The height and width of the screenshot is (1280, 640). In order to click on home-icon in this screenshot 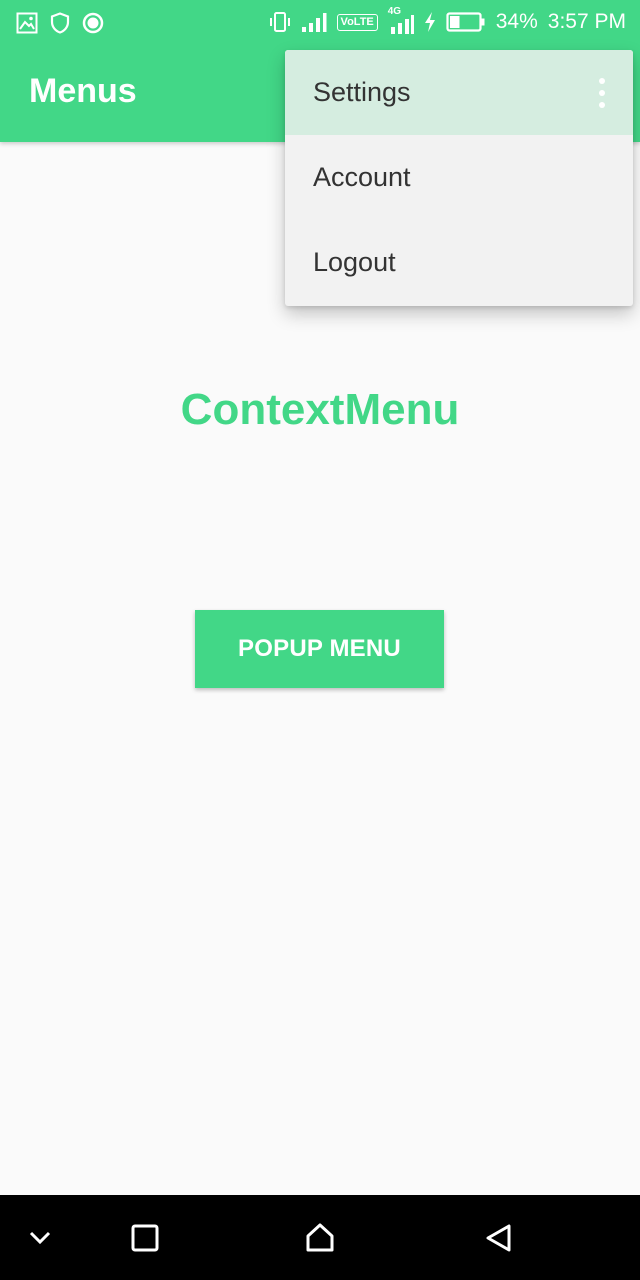, I will do `click(320, 1237)`.